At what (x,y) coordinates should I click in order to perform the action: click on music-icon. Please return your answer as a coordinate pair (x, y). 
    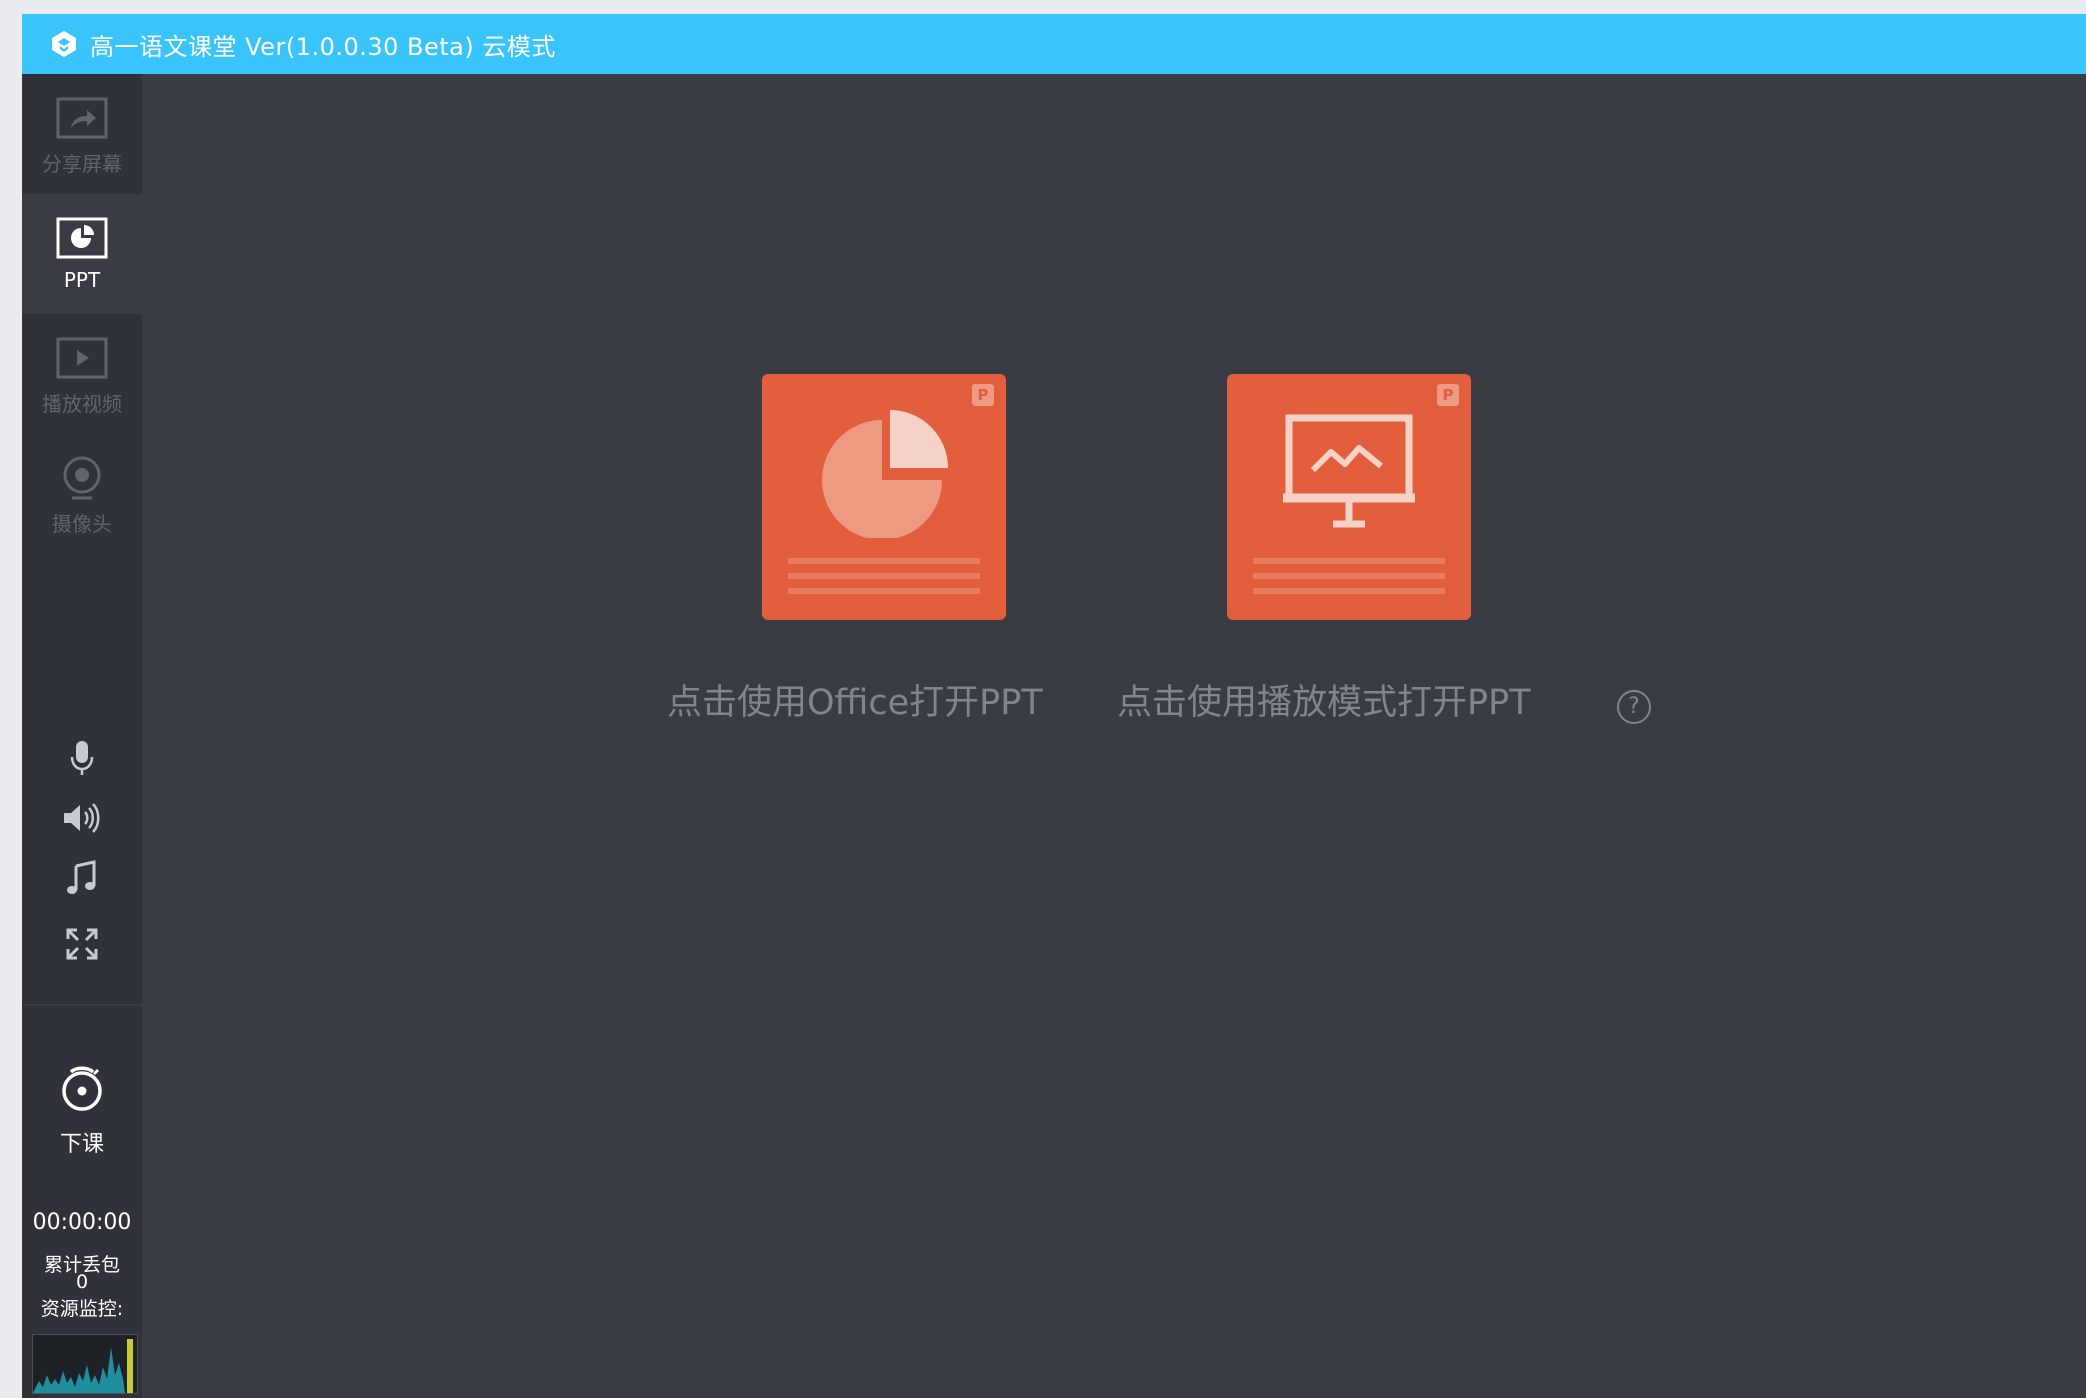
    Looking at the image, I should click on (82, 878).